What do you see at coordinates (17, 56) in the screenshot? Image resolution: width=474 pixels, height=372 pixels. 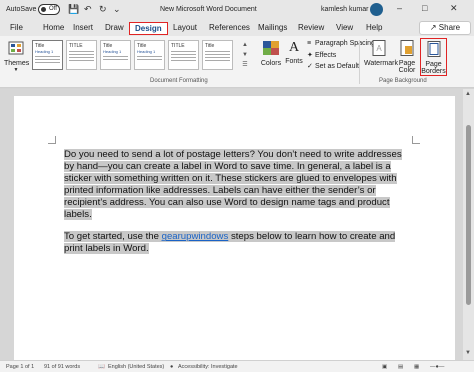 I see `themes-button: Themes ▼` at bounding box center [17, 56].